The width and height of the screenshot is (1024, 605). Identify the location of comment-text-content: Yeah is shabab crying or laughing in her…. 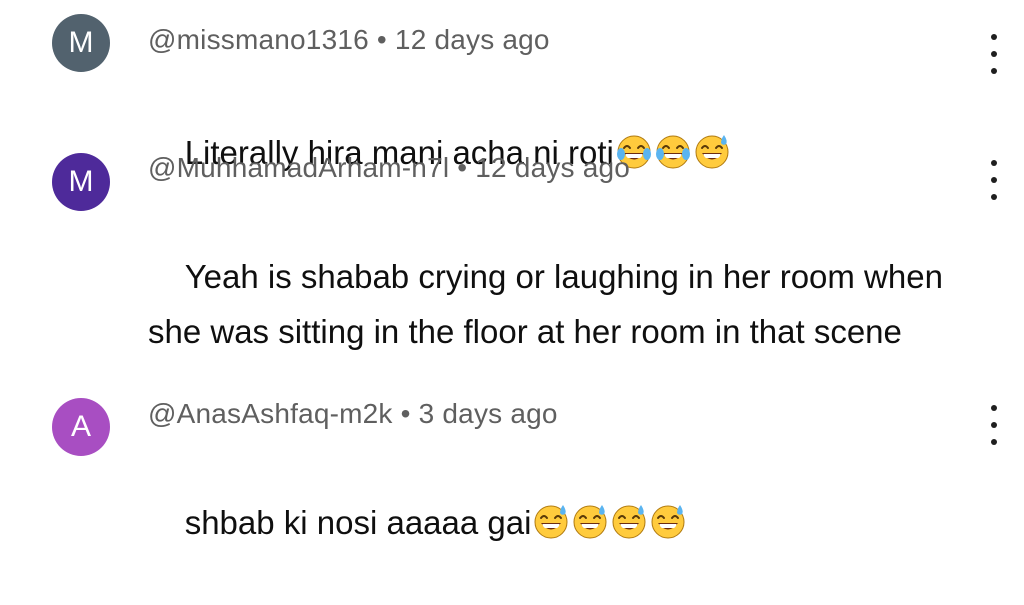
(550, 304).